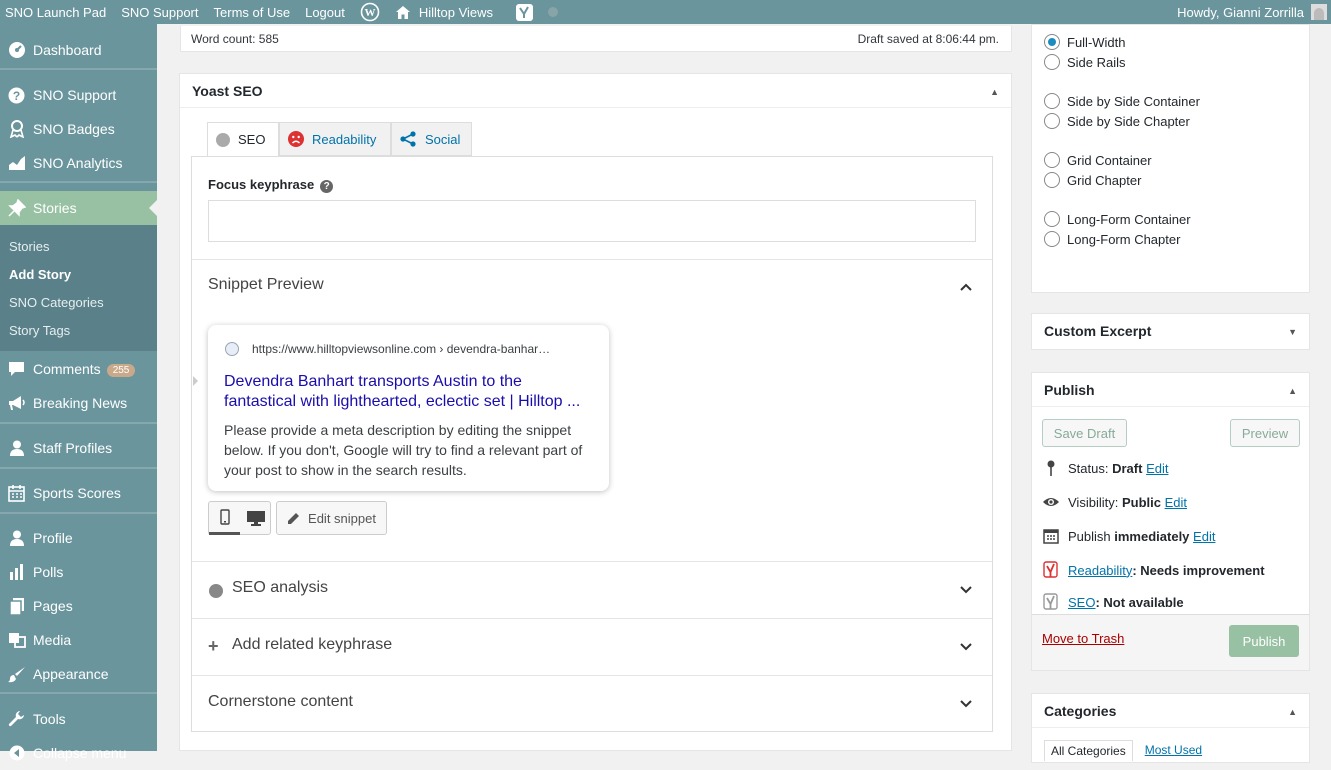 The image size is (1331, 770). I want to click on layout-option-long-form-container: Long-Form Container, so click(1117, 219).